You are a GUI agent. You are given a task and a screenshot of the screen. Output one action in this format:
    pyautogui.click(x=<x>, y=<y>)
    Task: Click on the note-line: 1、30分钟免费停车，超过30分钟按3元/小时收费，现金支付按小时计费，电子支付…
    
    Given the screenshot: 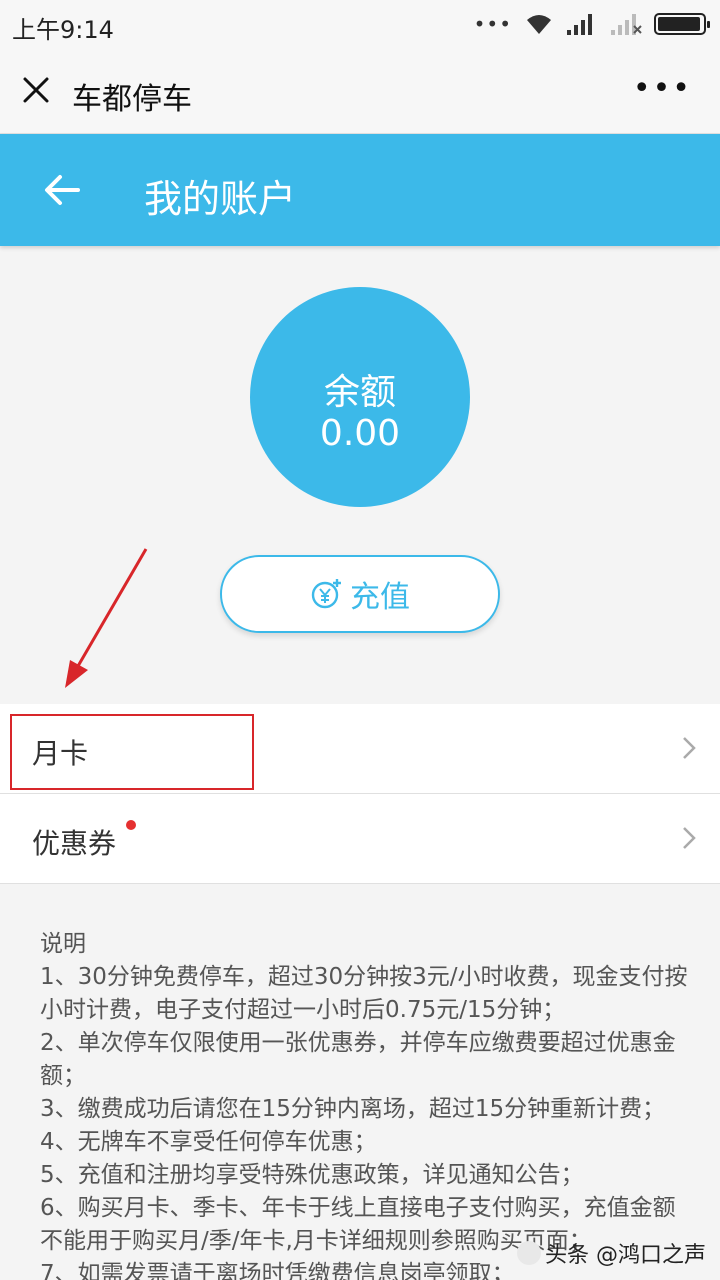 What is the action you would take?
    pyautogui.click(x=364, y=993)
    